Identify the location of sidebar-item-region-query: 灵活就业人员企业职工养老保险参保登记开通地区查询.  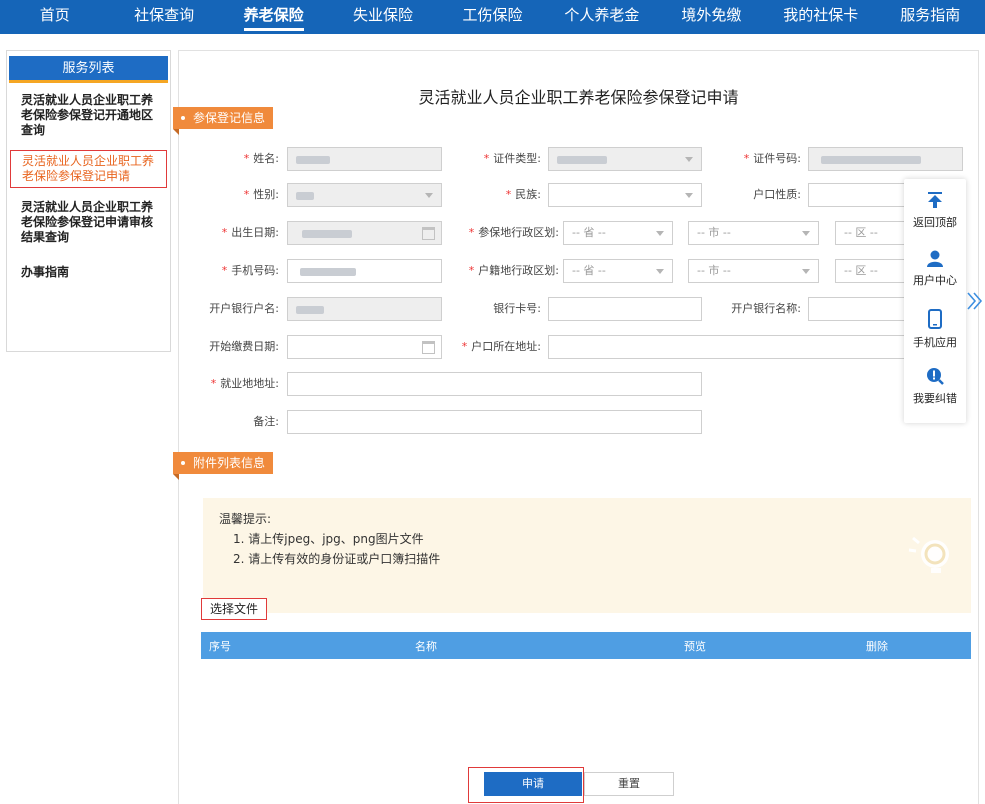
(88, 115).